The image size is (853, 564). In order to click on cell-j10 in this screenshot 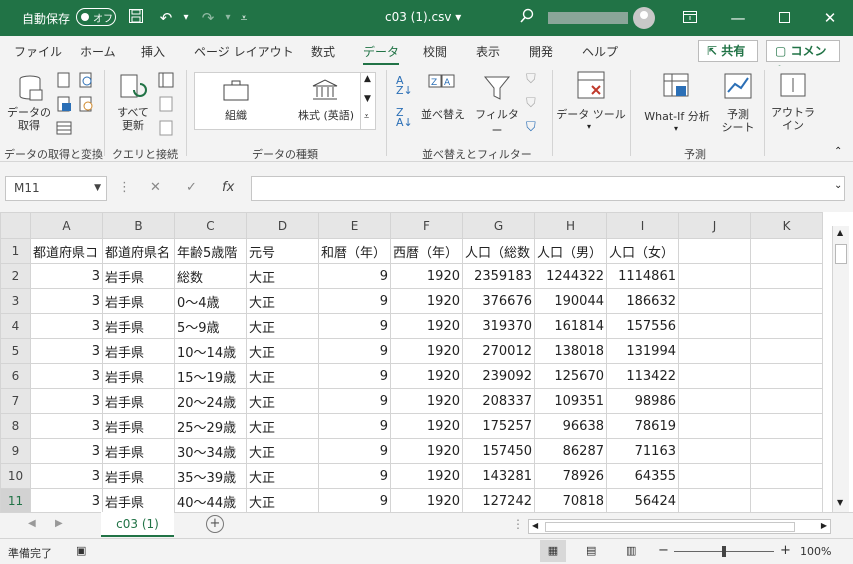, I will do `click(714, 476)`.